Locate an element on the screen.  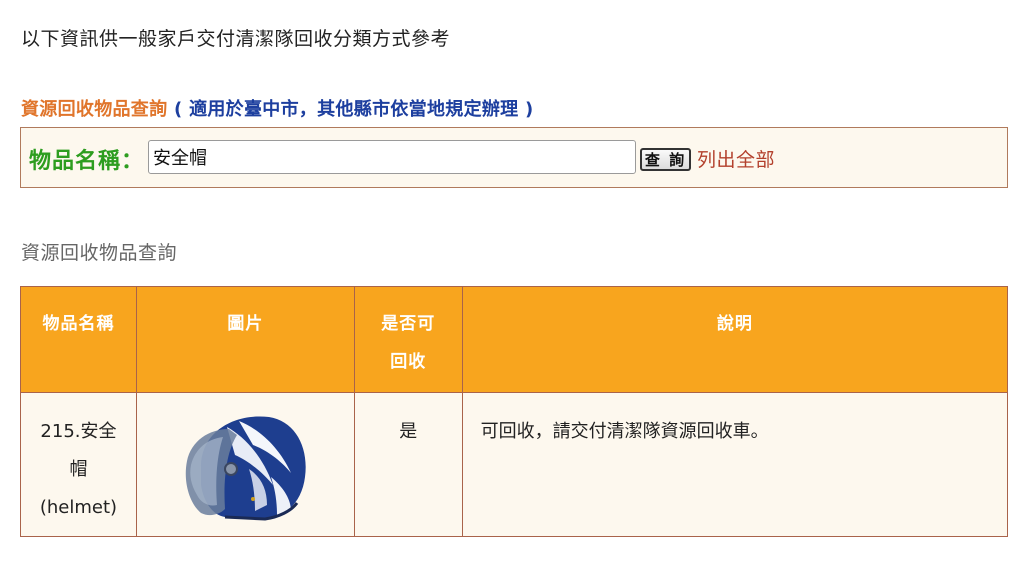
header-recyclable: 是否可 回收 is located at coordinates (408, 339).